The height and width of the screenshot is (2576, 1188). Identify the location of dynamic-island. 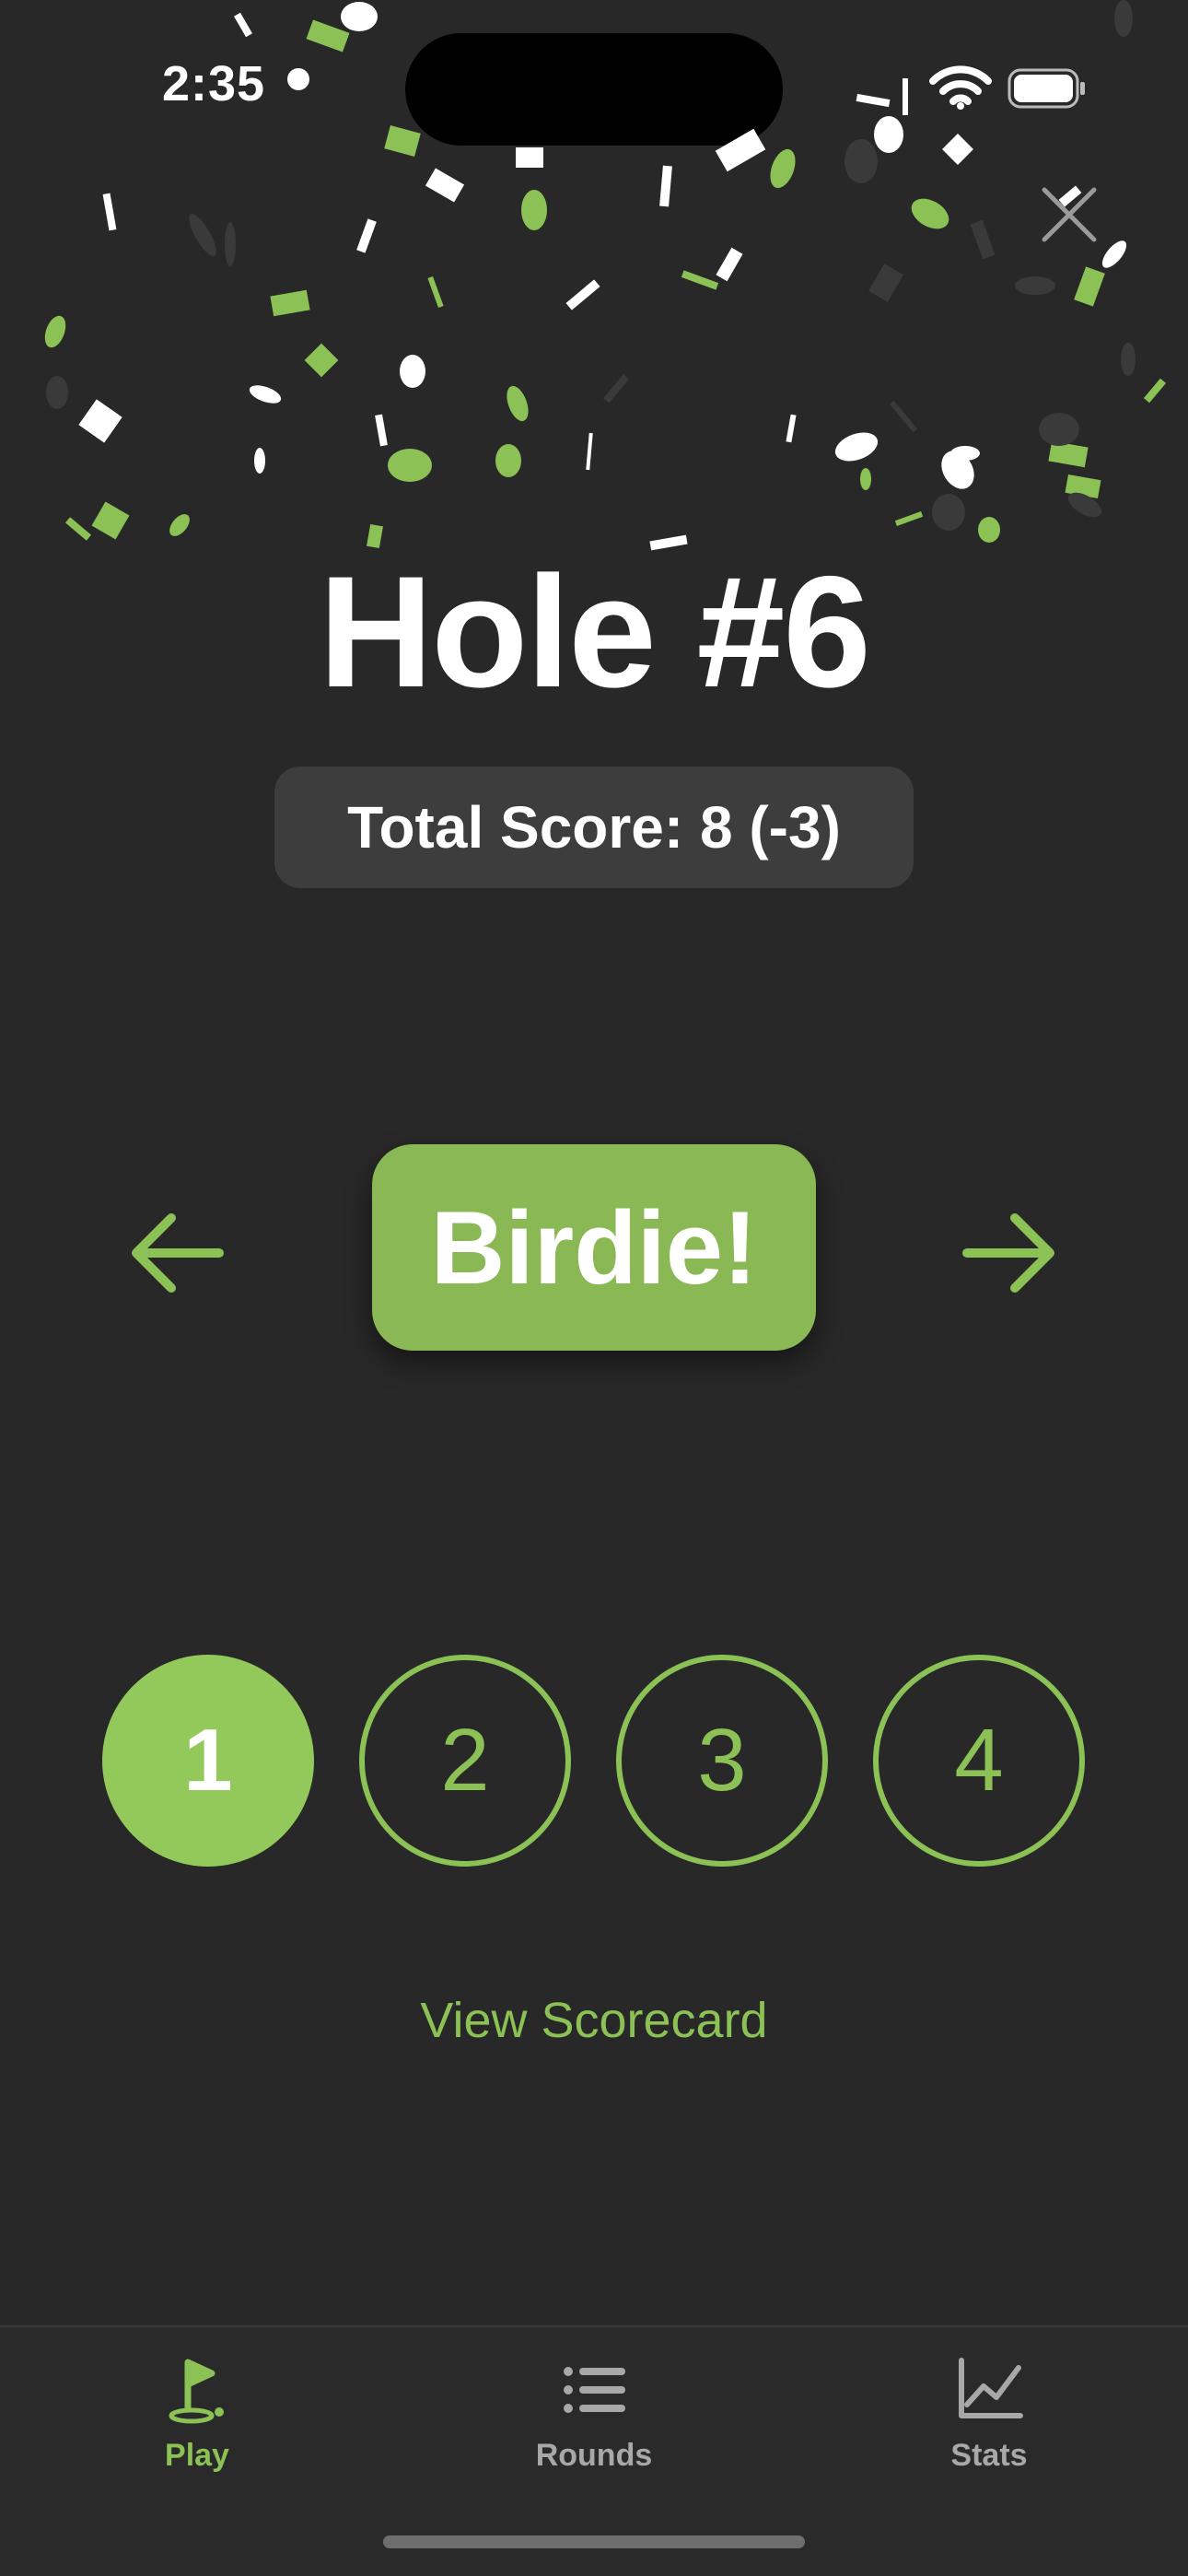
(594, 89).